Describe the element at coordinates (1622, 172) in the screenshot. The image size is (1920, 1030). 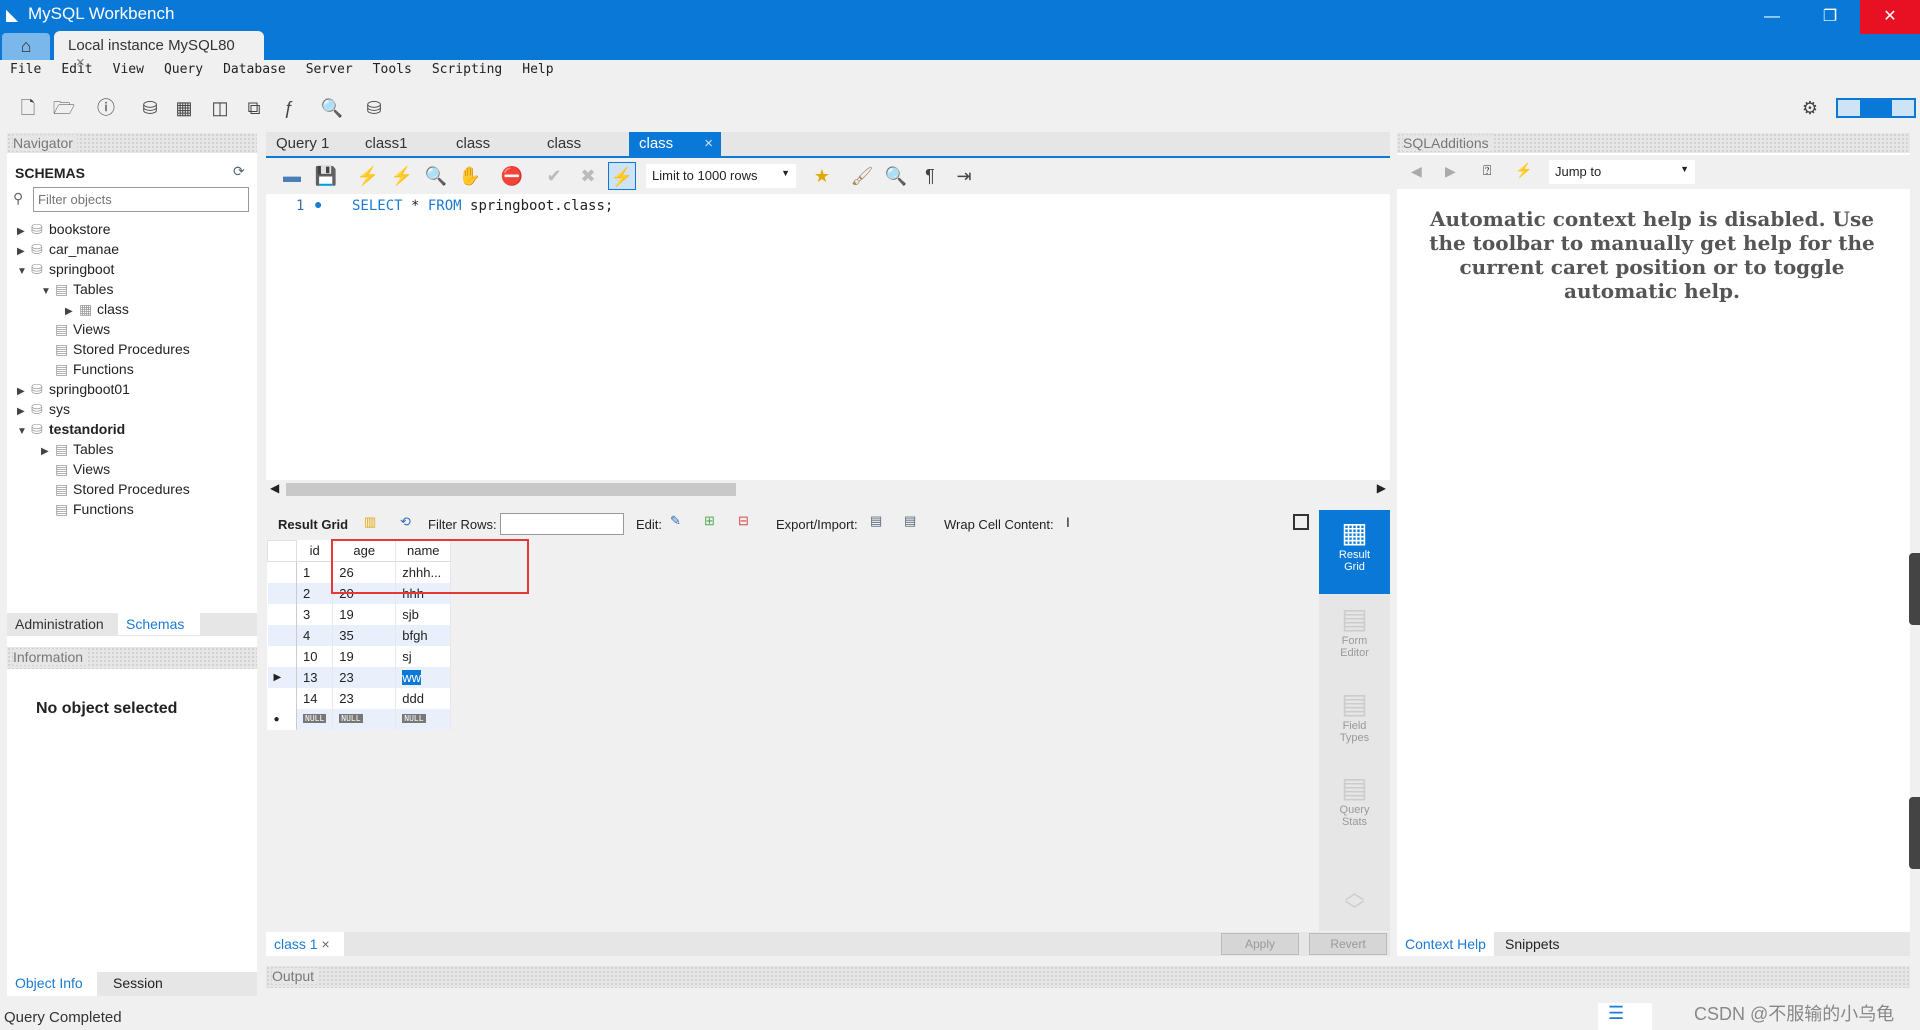
I see `jump-to-select: Jump to ▼` at that location.